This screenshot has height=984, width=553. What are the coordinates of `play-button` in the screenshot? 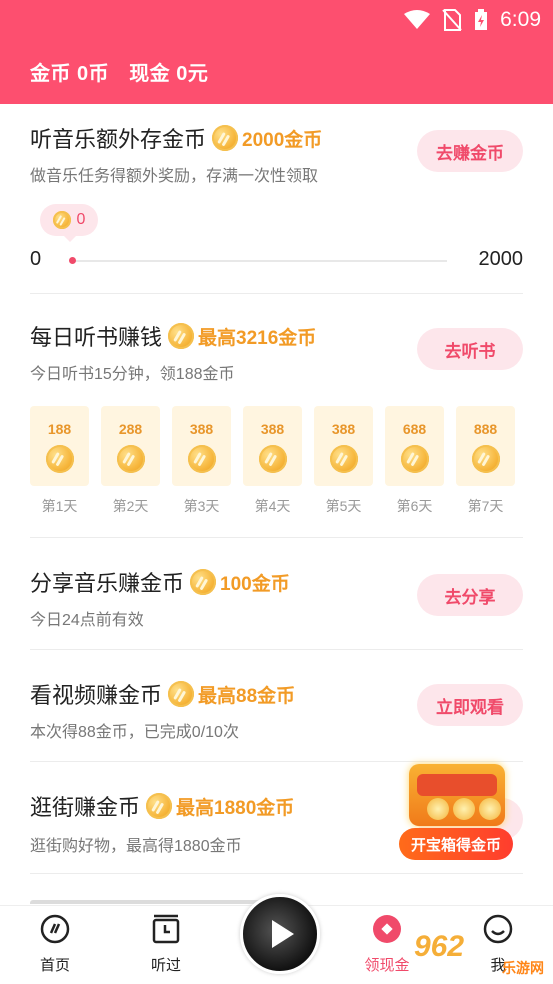 It's located at (280, 934).